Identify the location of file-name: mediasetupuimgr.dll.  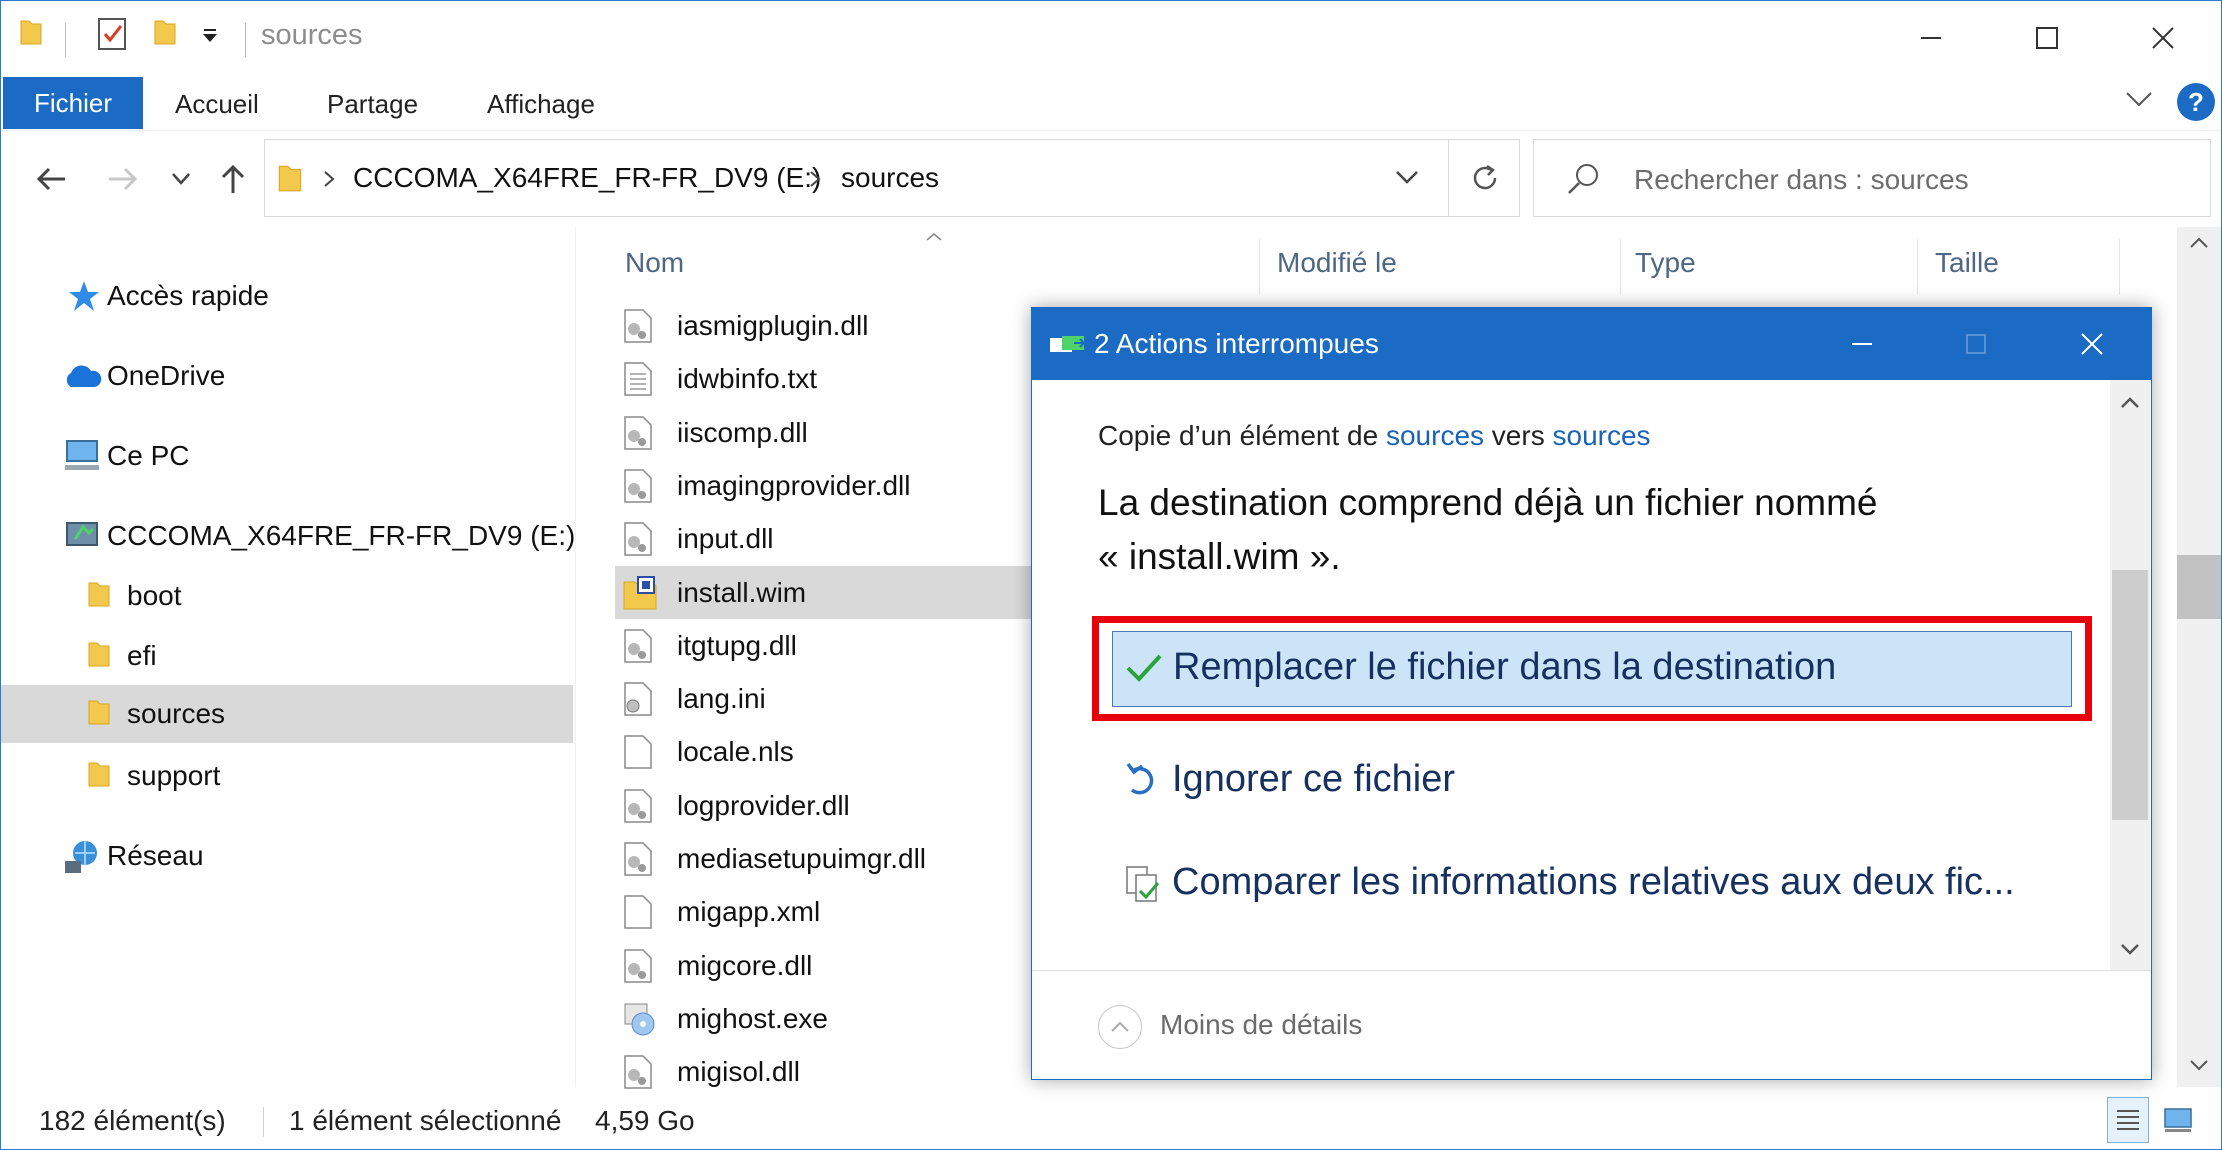
(802, 858).